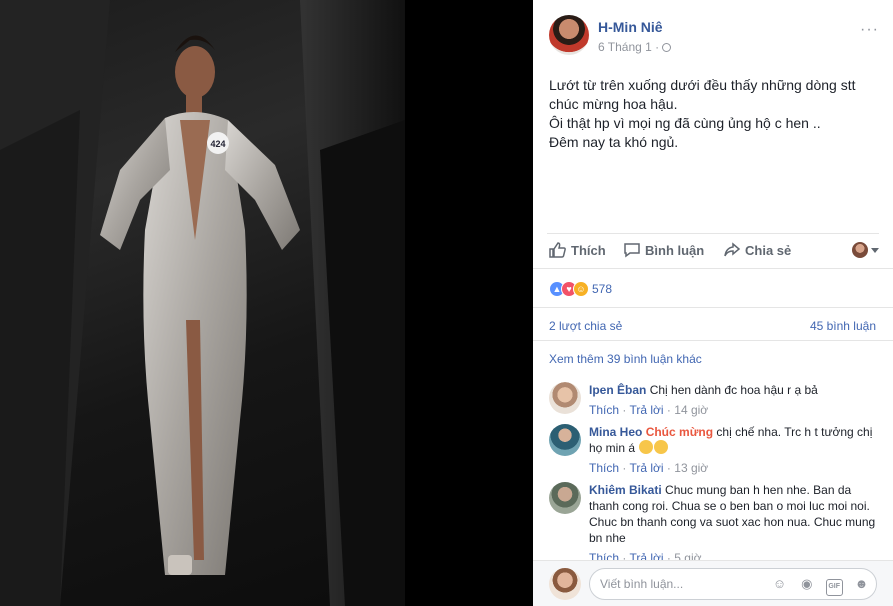 The height and width of the screenshot is (606, 893). I want to click on action-bar: Thích Bình luận Chia sẻ, so click(713, 250).